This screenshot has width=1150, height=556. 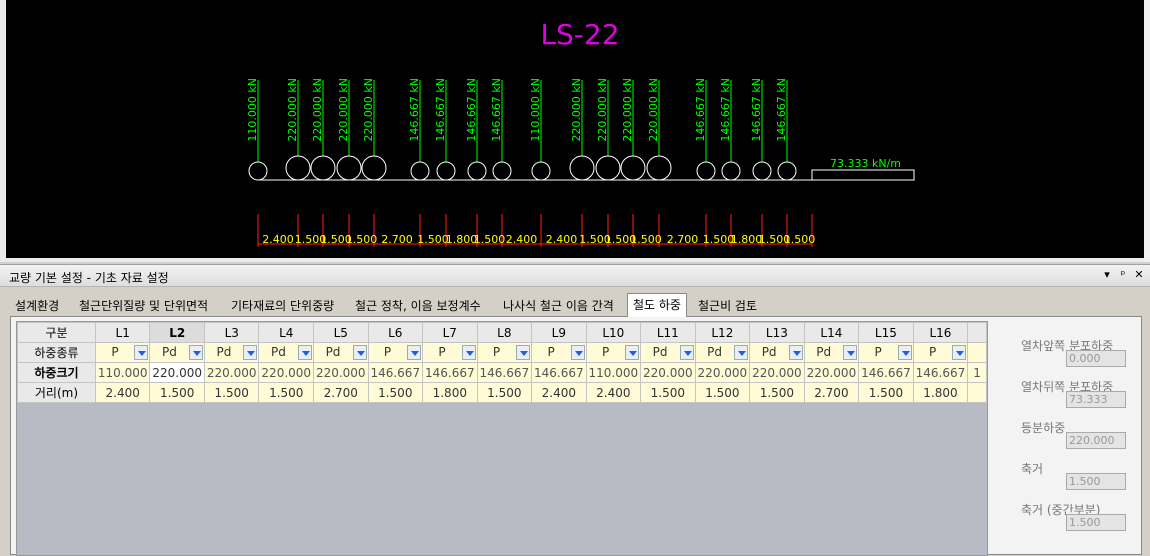 I want to click on tab-other-materials: 기타재료의 단위중량, so click(x=282, y=305).